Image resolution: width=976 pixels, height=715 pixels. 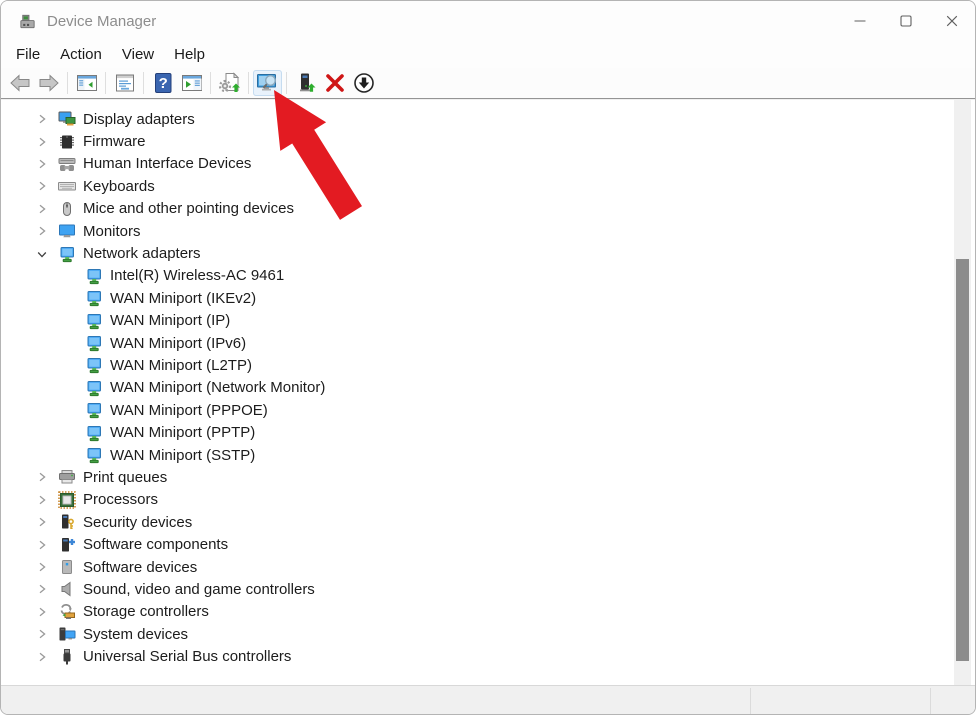 I want to click on menu-view: View, so click(x=138, y=54).